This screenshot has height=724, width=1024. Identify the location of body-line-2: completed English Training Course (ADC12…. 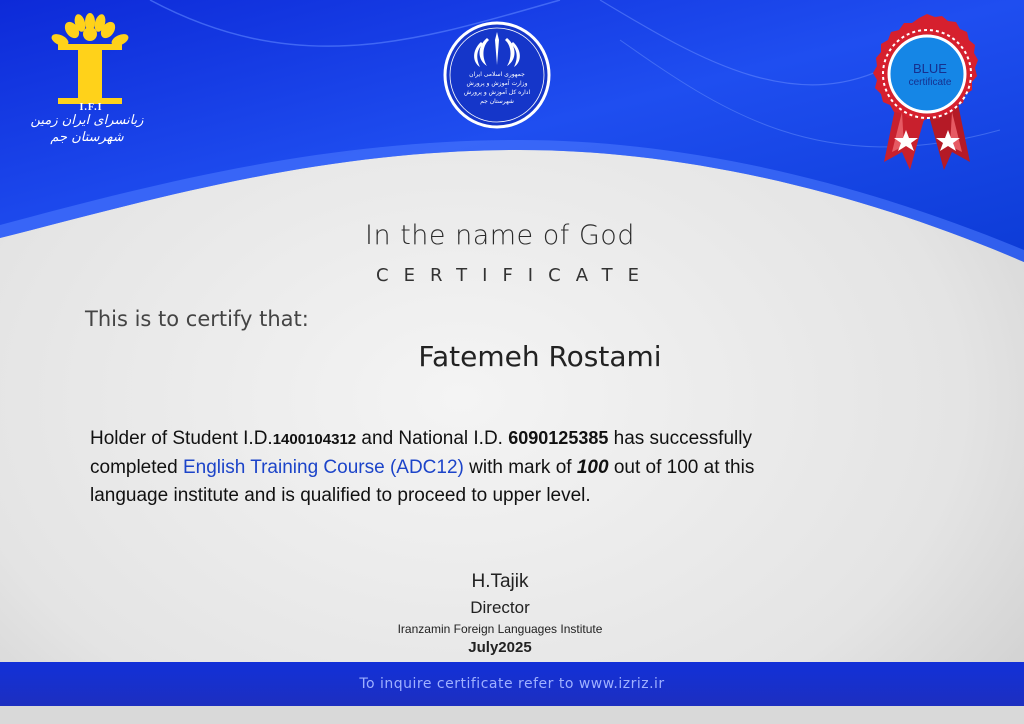
(520, 468).